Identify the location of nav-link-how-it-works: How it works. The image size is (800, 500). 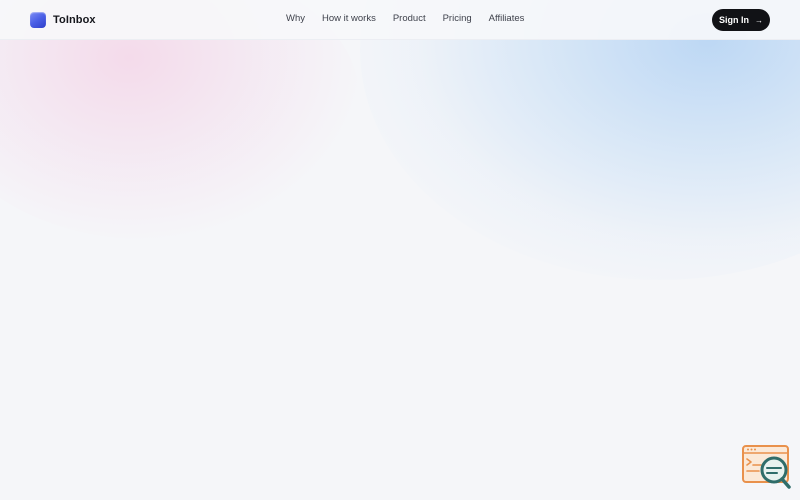
(349, 18).